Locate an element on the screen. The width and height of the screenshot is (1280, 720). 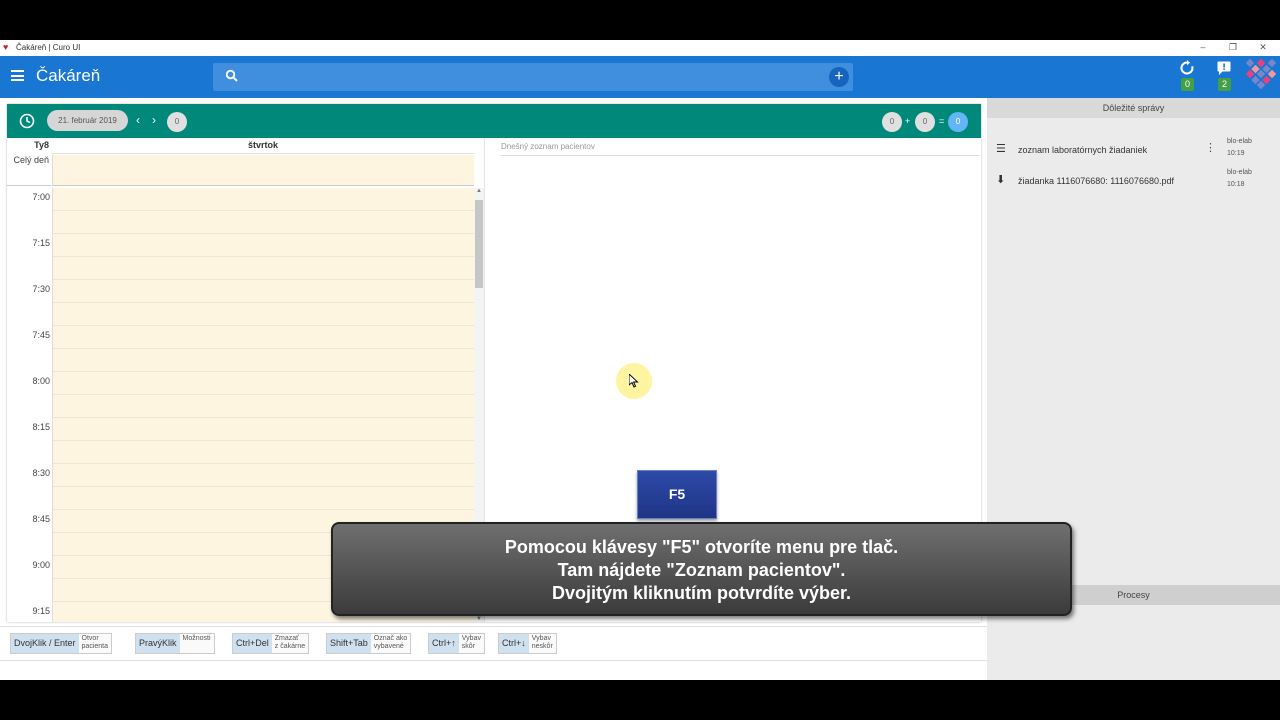
scroll-down-icon: ▼ is located at coordinates (479, 619).